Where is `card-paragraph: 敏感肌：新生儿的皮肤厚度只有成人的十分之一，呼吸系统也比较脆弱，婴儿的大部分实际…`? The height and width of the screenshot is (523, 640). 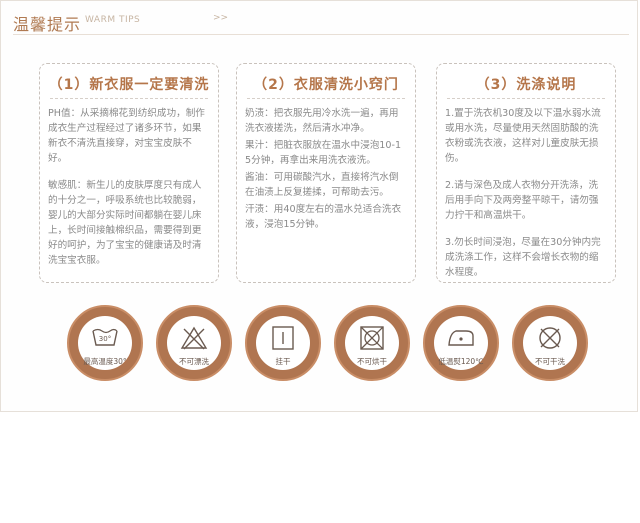 card-paragraph: 敏感肌：新生儿的皮肤厚度只有成人的十分之一，呼吸系统也比较脆弱，婴儿的大部分实际… is located at coordinates (125, 223).